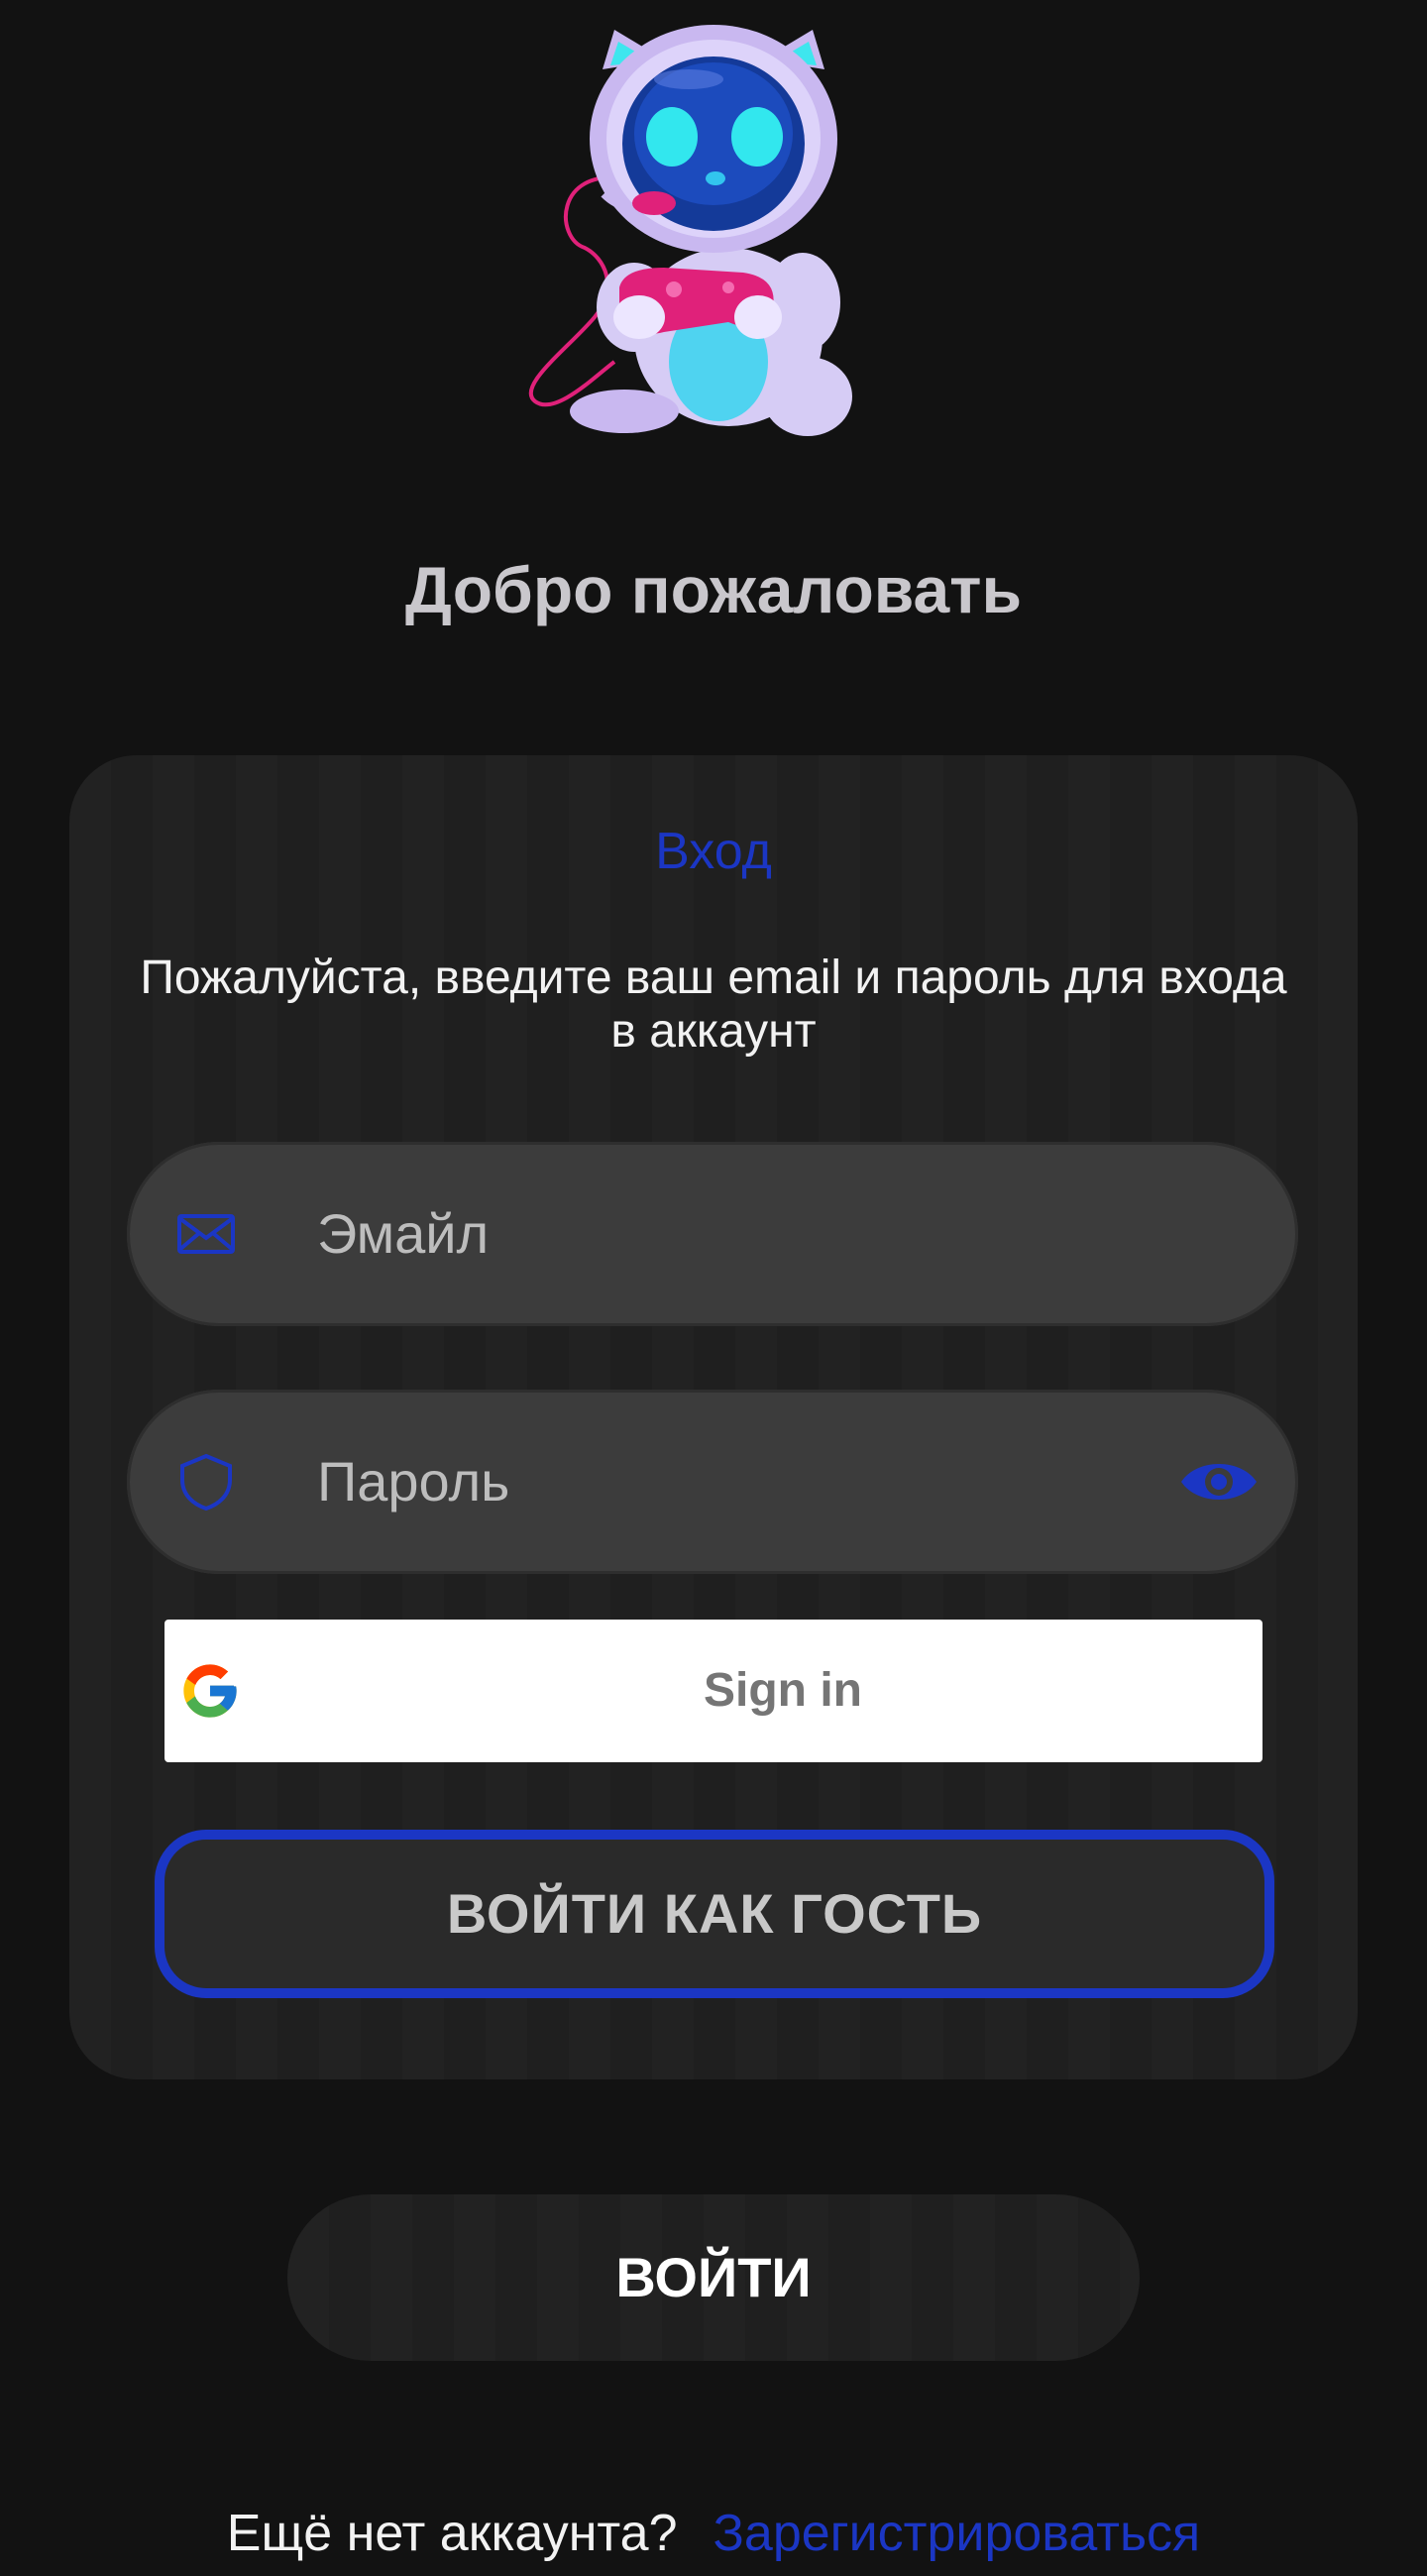 The image size is (1427, 2576). What do you see at coordinates (713, 589) in the screenshot?
I see `welcome-title: Добро пожаловать` at bounding box center [713, 589].